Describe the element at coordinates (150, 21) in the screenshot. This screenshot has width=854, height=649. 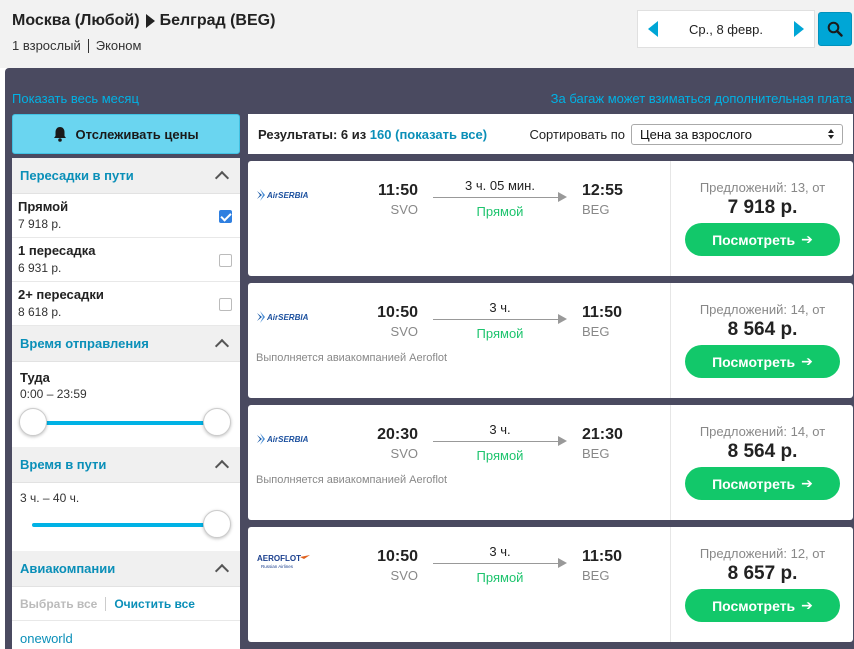
I see `route-arrow-icon` at that location.